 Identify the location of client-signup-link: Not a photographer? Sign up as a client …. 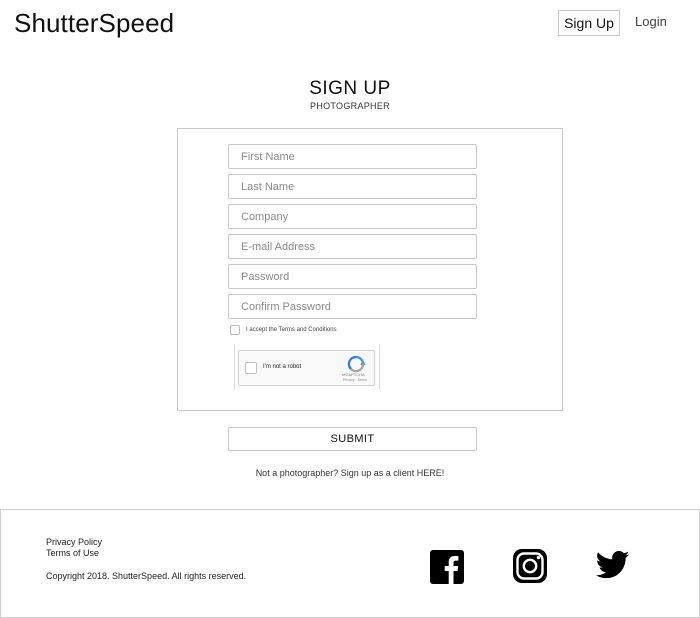
(350, 473).